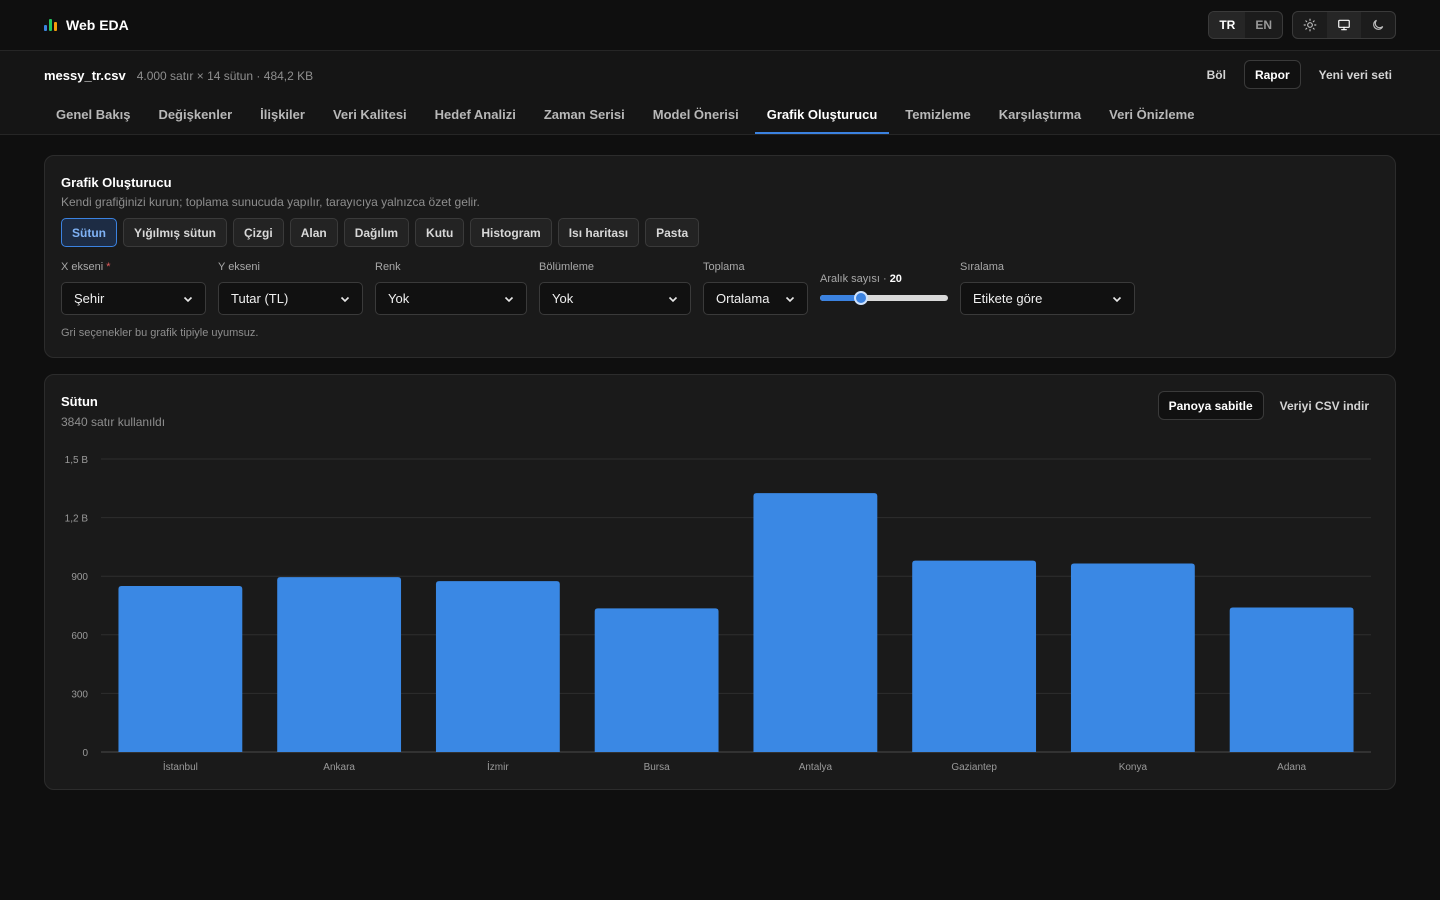  I want to click on type-scatter-button: Dağılım, so click(376, 232).